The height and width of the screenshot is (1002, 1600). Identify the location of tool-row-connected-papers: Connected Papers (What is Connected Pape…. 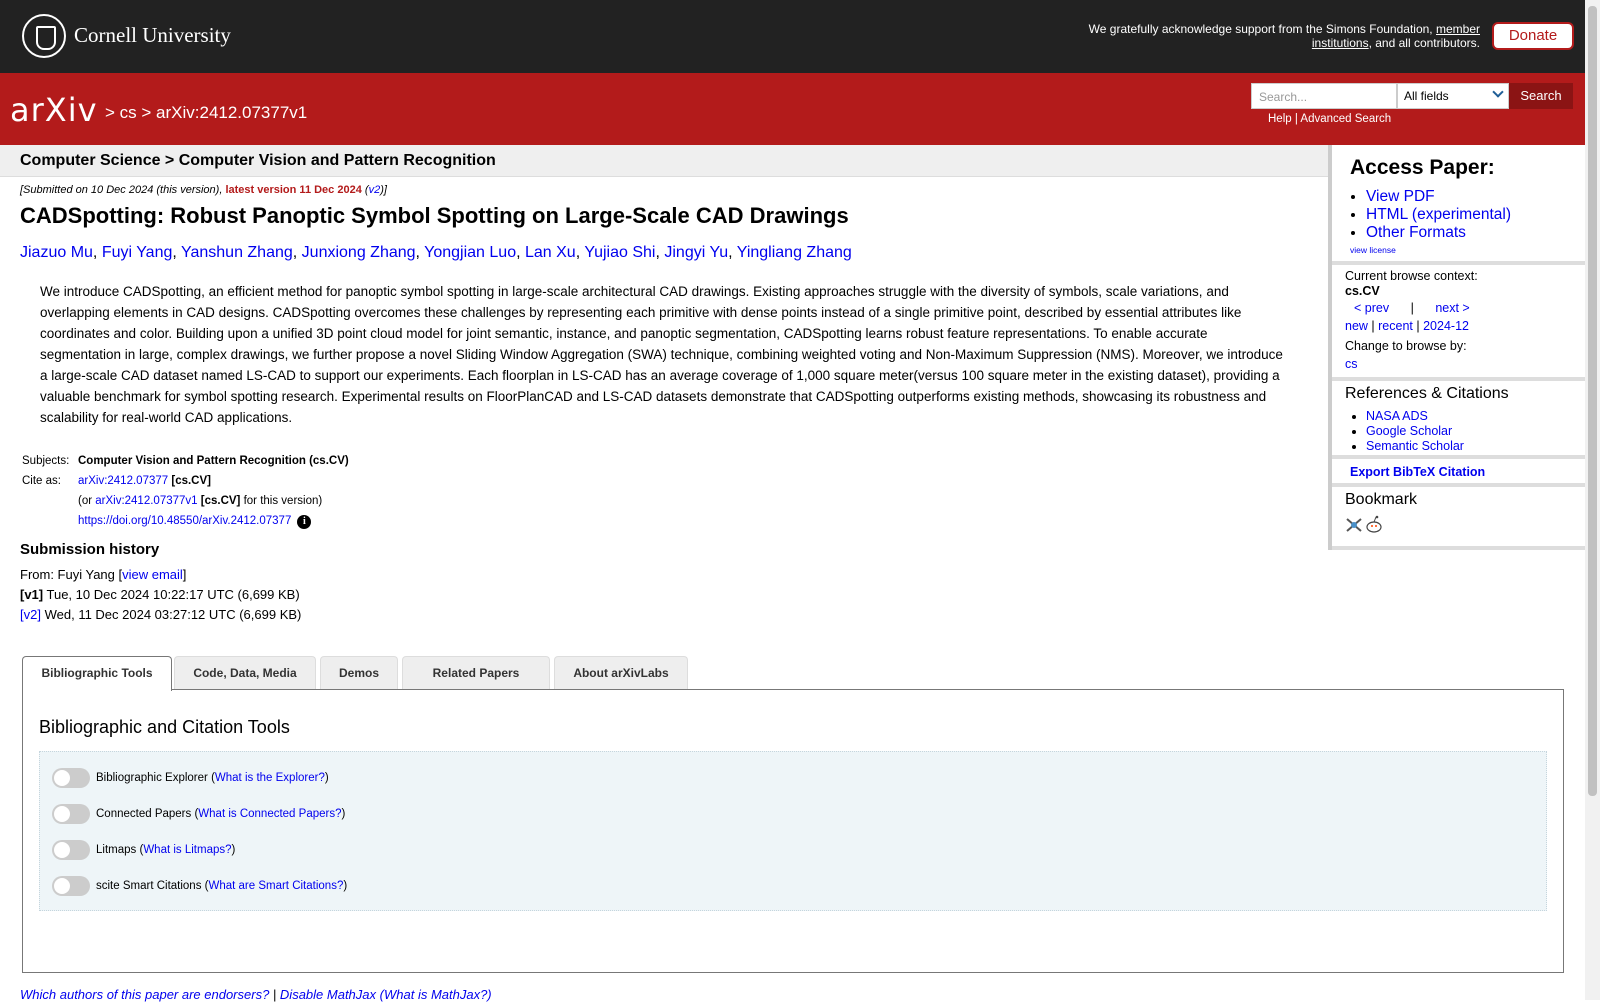
(198, 814).